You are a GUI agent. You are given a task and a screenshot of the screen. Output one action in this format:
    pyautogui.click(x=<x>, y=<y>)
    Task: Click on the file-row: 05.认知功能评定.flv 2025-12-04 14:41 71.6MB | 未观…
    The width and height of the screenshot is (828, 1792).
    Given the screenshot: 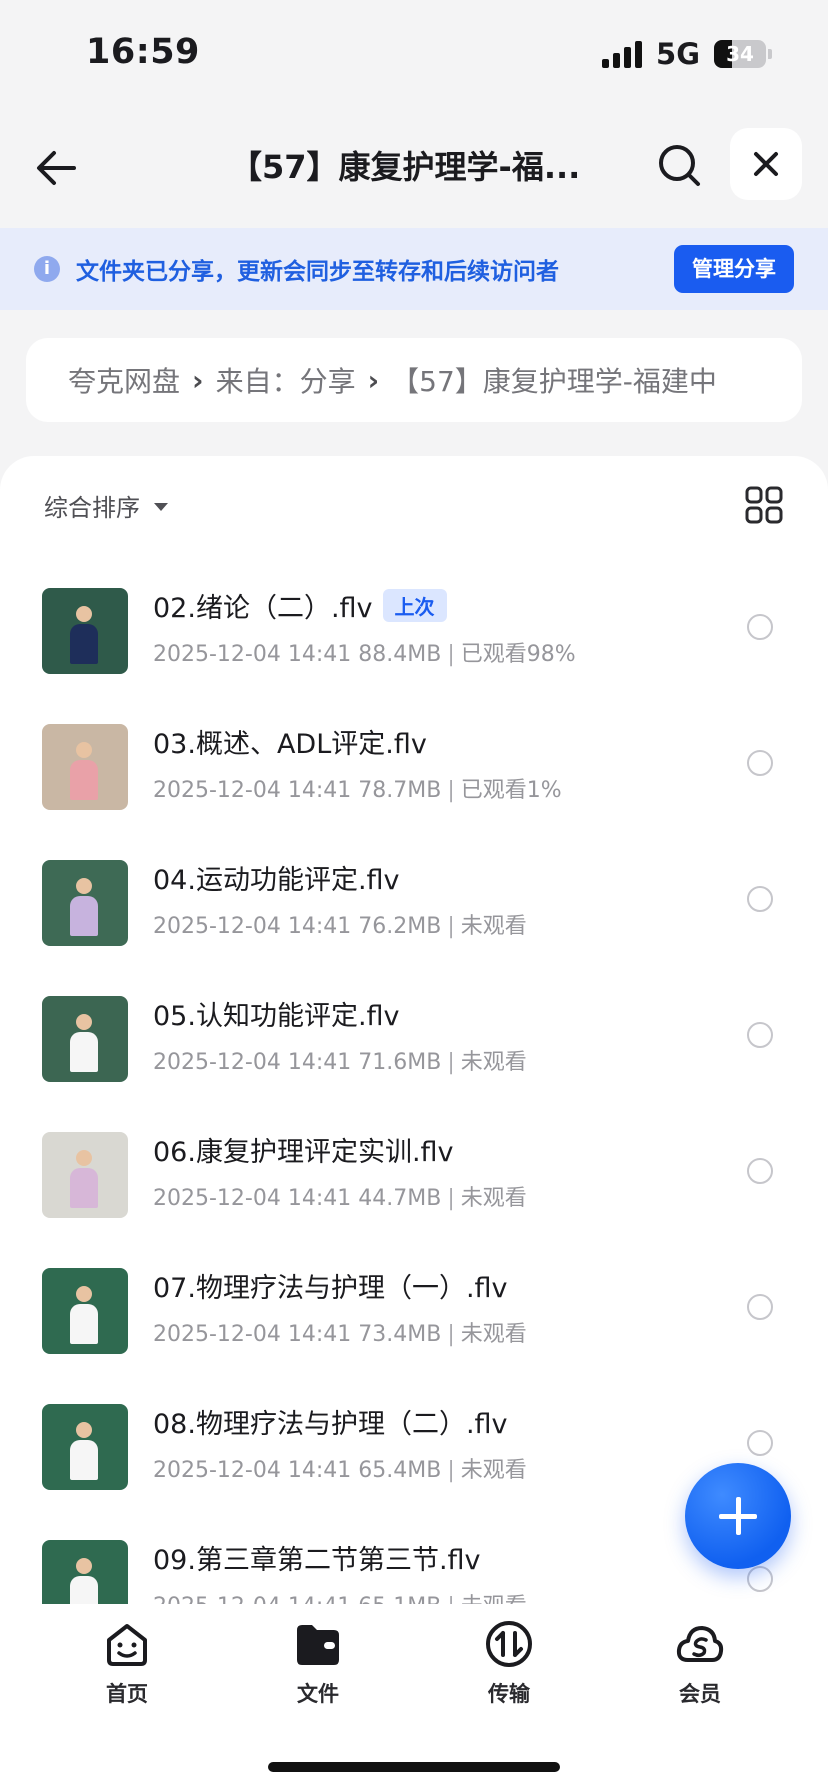 What is the action you would take?
    pyautogui.click(x=414, y=1054)
    